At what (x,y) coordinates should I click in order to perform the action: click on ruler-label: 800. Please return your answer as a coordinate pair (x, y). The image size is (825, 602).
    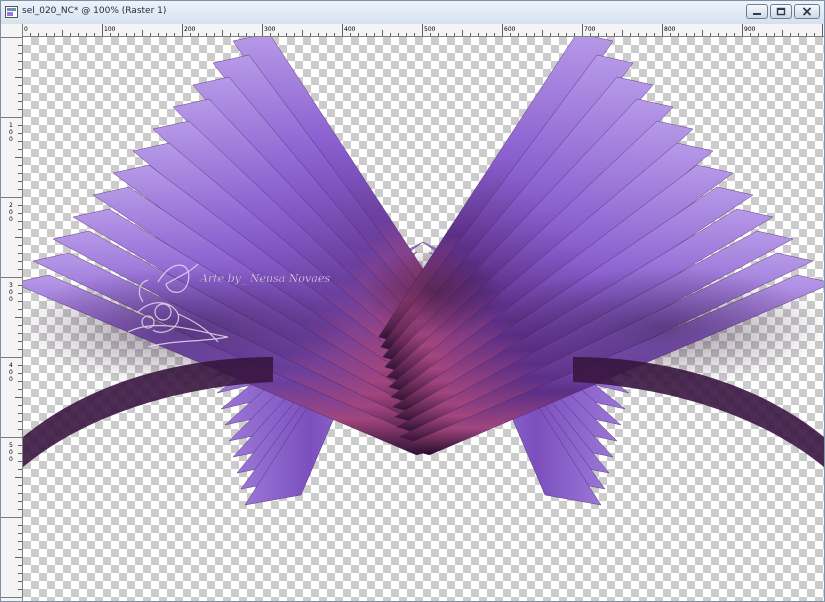
    Looking at the image, I should click on (670, 29).